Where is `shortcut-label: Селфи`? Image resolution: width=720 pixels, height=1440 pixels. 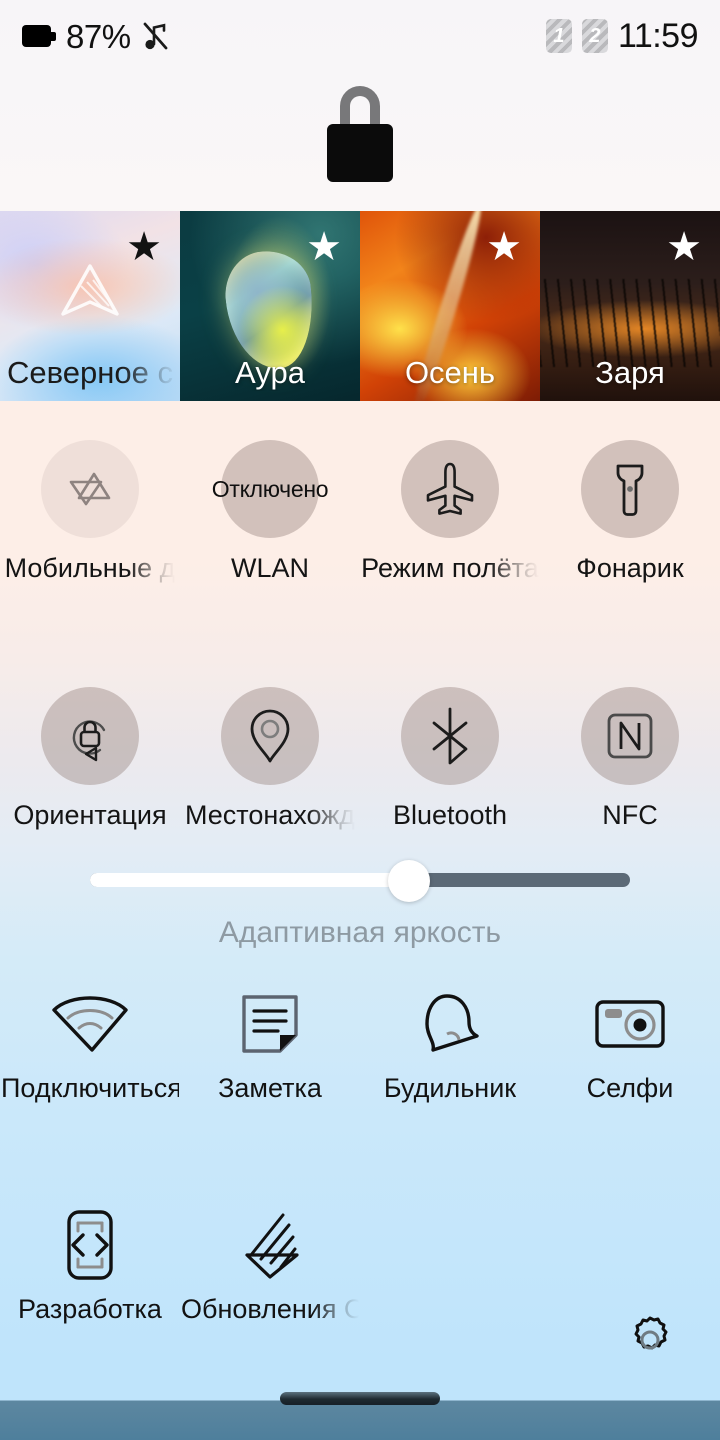
shortcut-label: Селфи is located at coordinates (630, 1088).